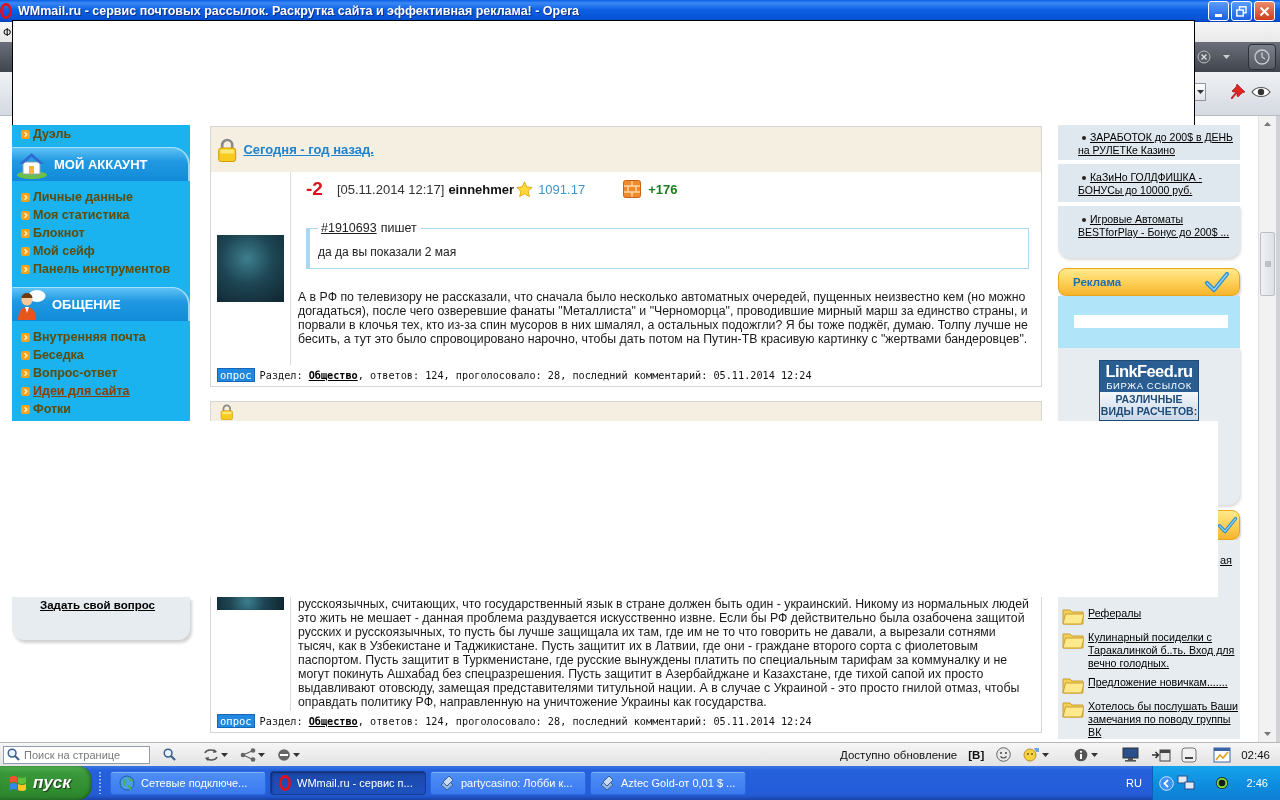 The height and width of the screenshot is (800, 1280). Describe the element at coordinates (105, 269) in the screenshot. I see `sidebar-link: Панель инструментов` at that location.